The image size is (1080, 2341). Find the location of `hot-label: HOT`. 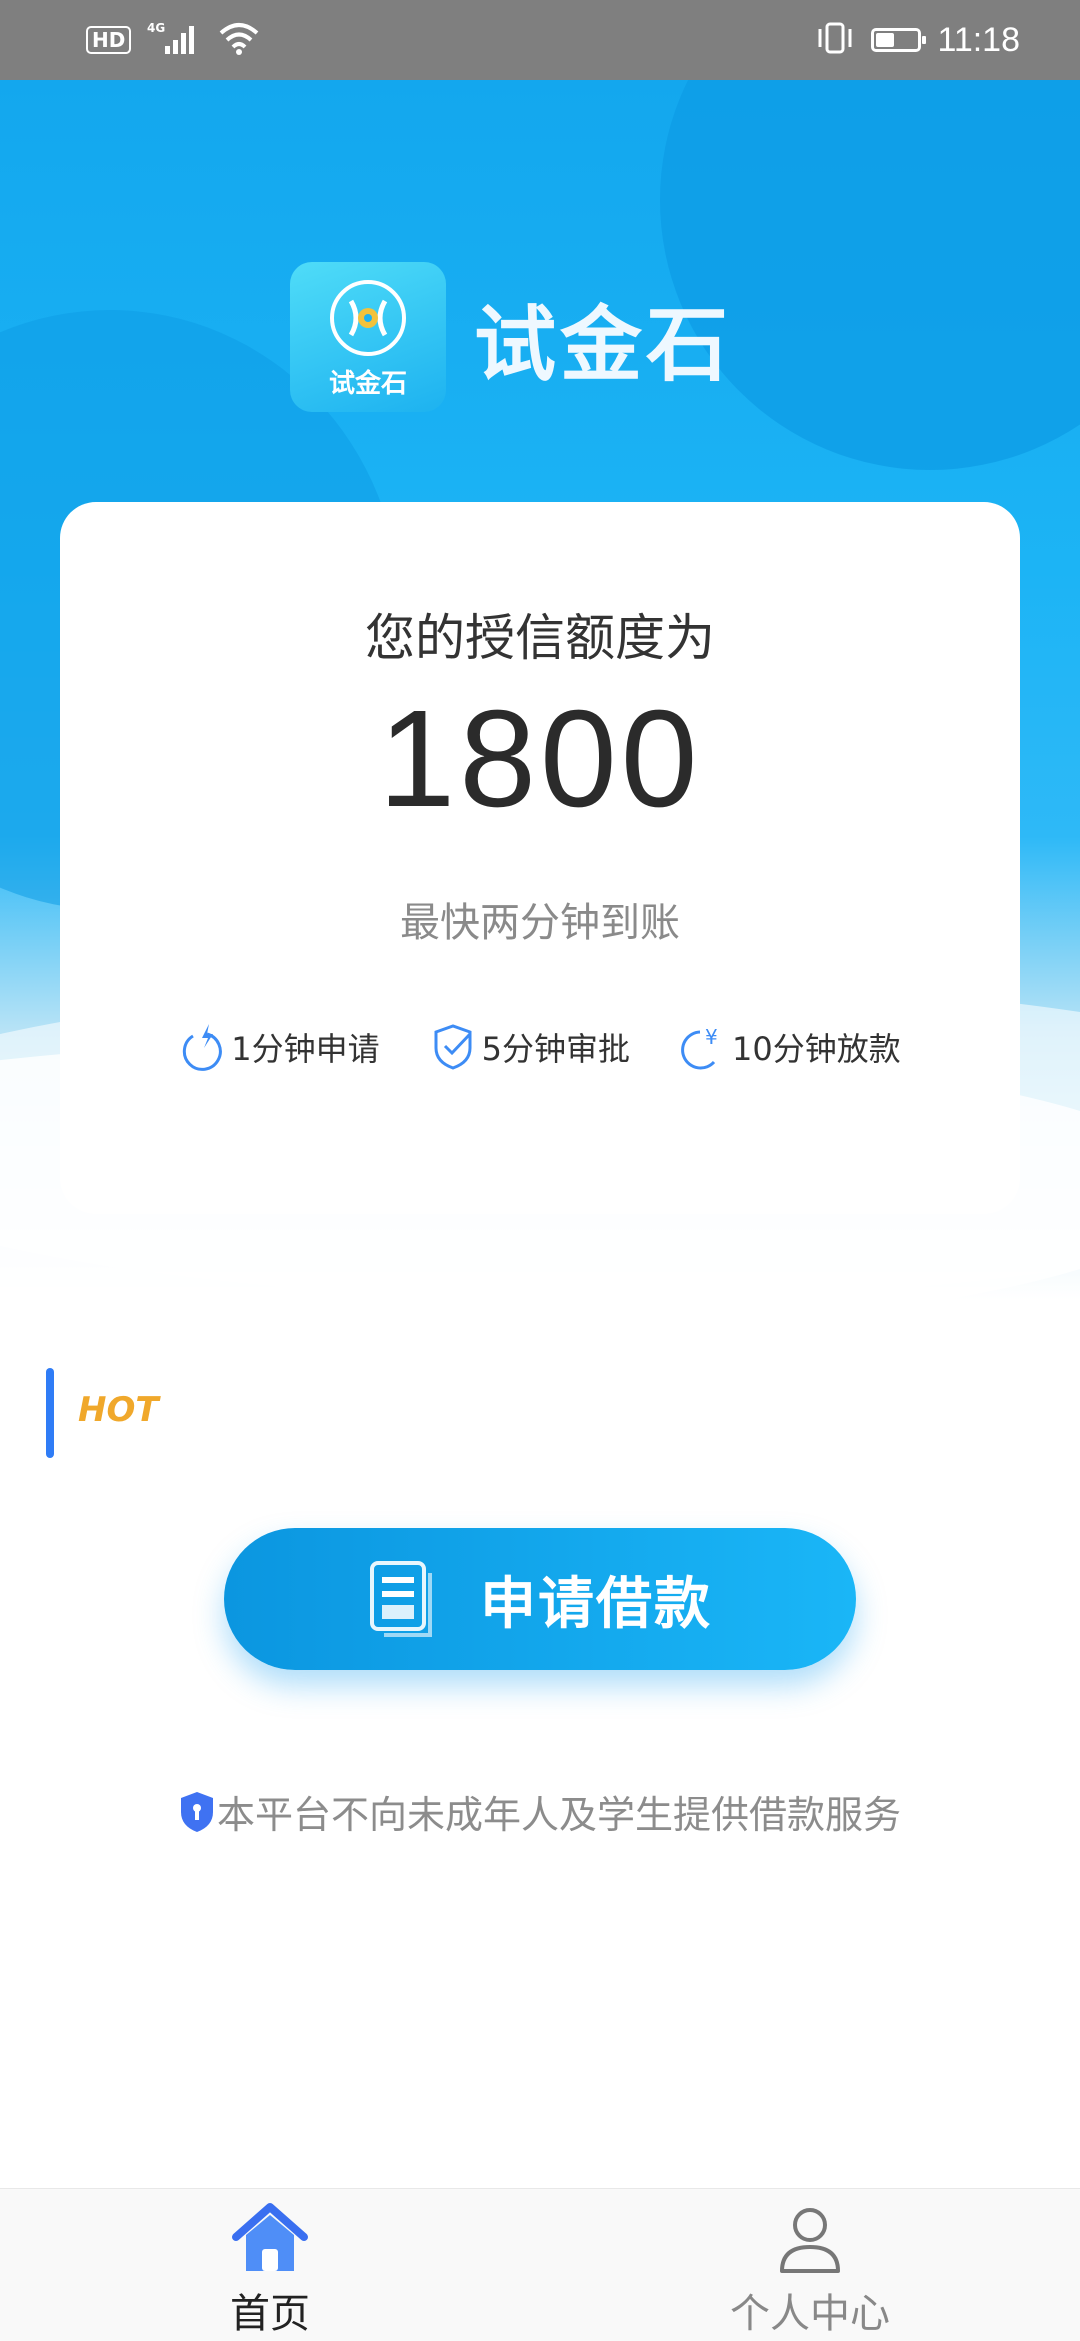

hot-label: HOT is located at coordinates (118, 1410).